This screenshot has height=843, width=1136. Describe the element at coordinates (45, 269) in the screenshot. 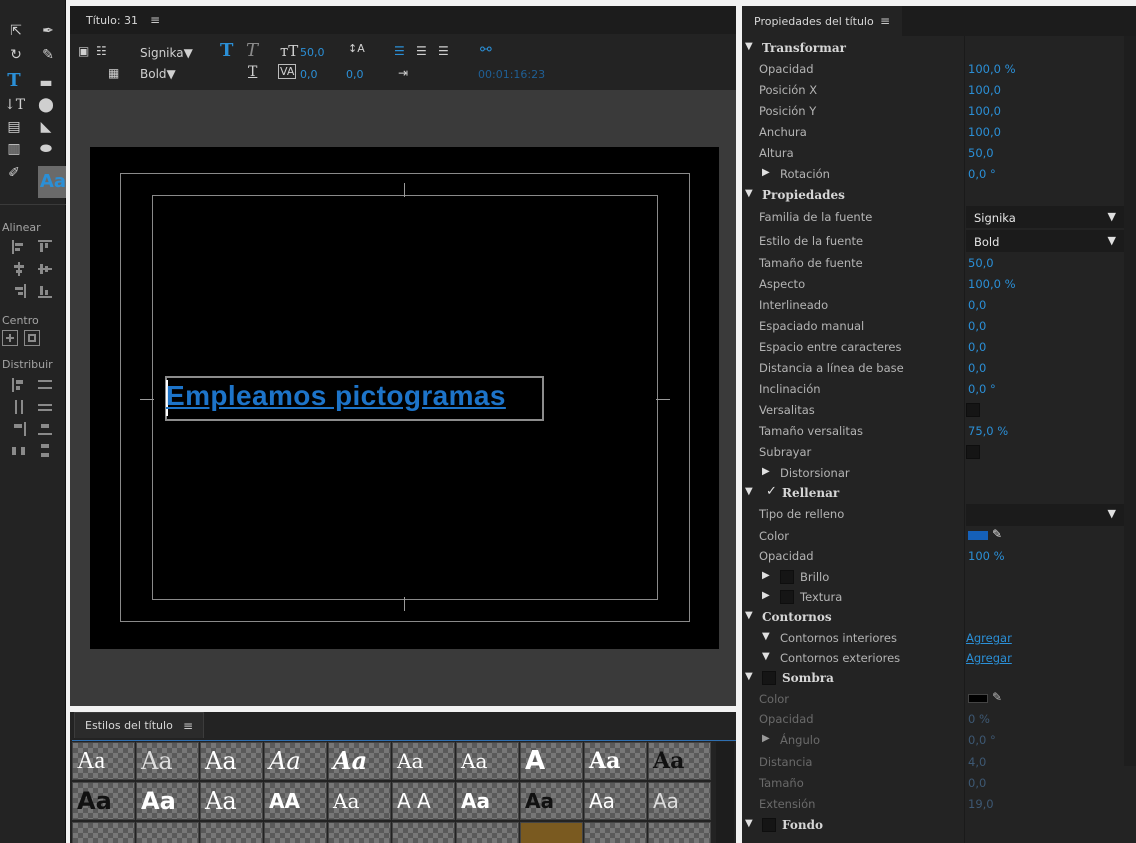

I see `align-vcenter-icon` at that location.